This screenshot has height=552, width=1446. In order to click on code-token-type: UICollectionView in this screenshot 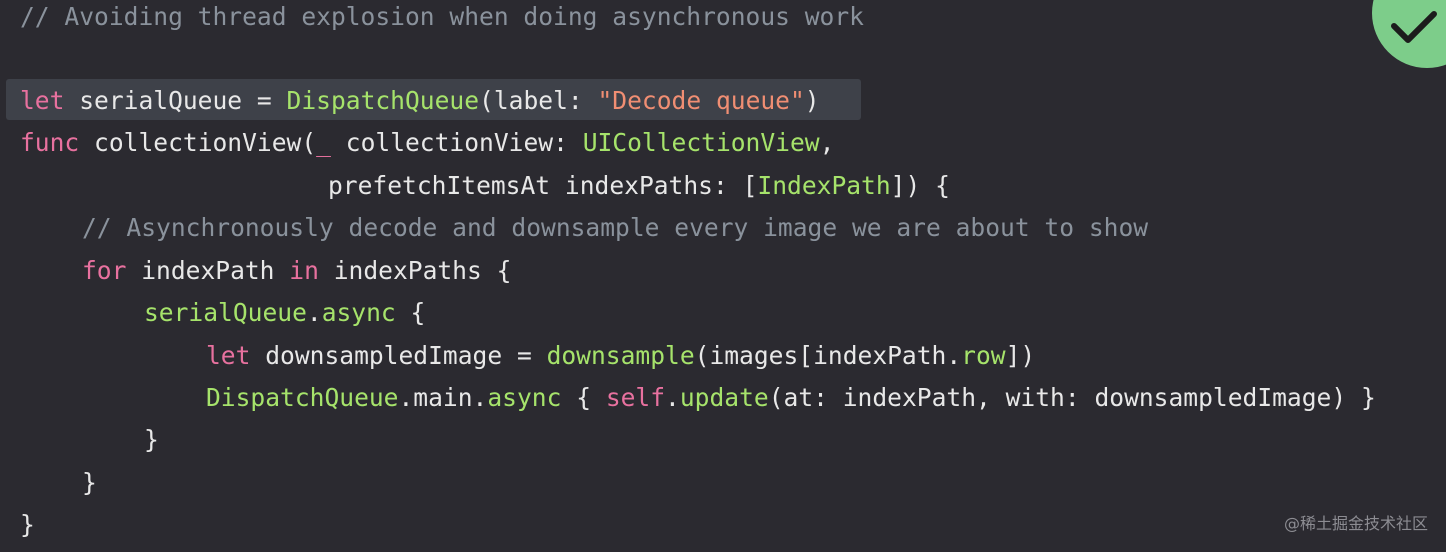, I will do `click(701, 142)`.